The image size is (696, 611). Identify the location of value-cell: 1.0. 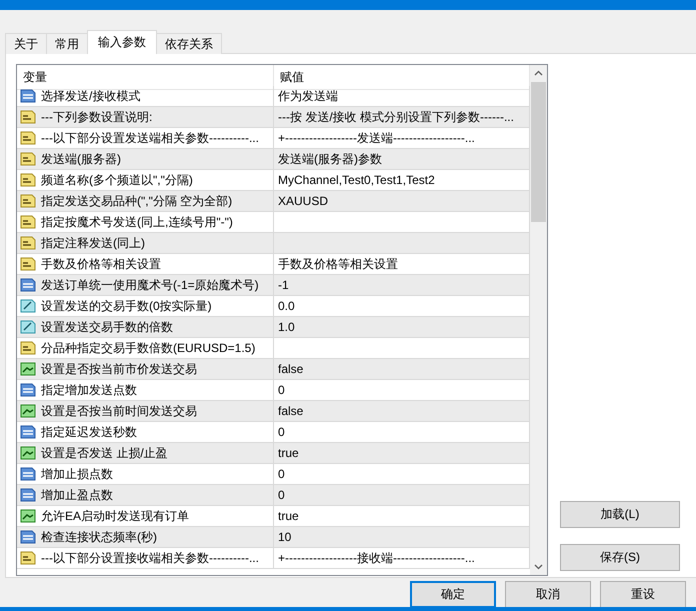
(402, 327).